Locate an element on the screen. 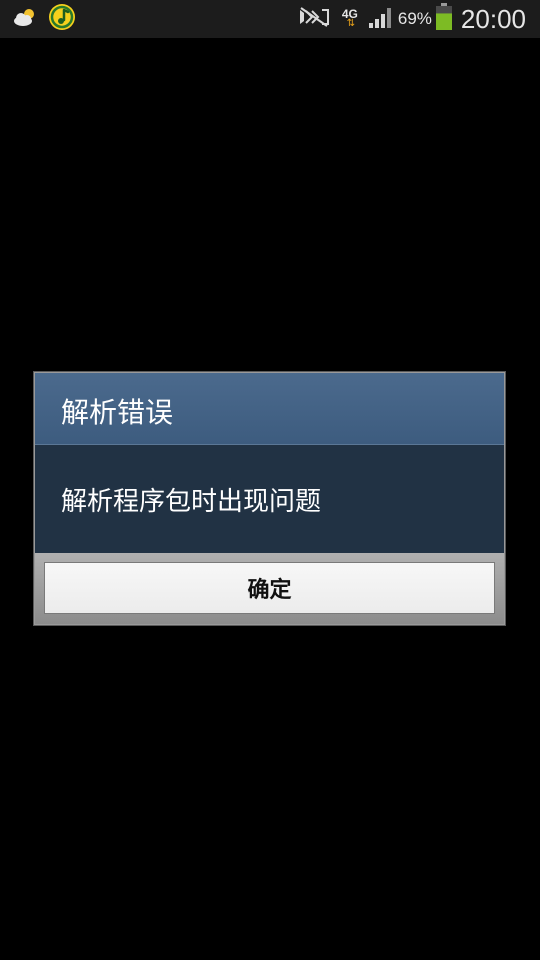  ok-button: 确定 is located at coordinates (269, 588).